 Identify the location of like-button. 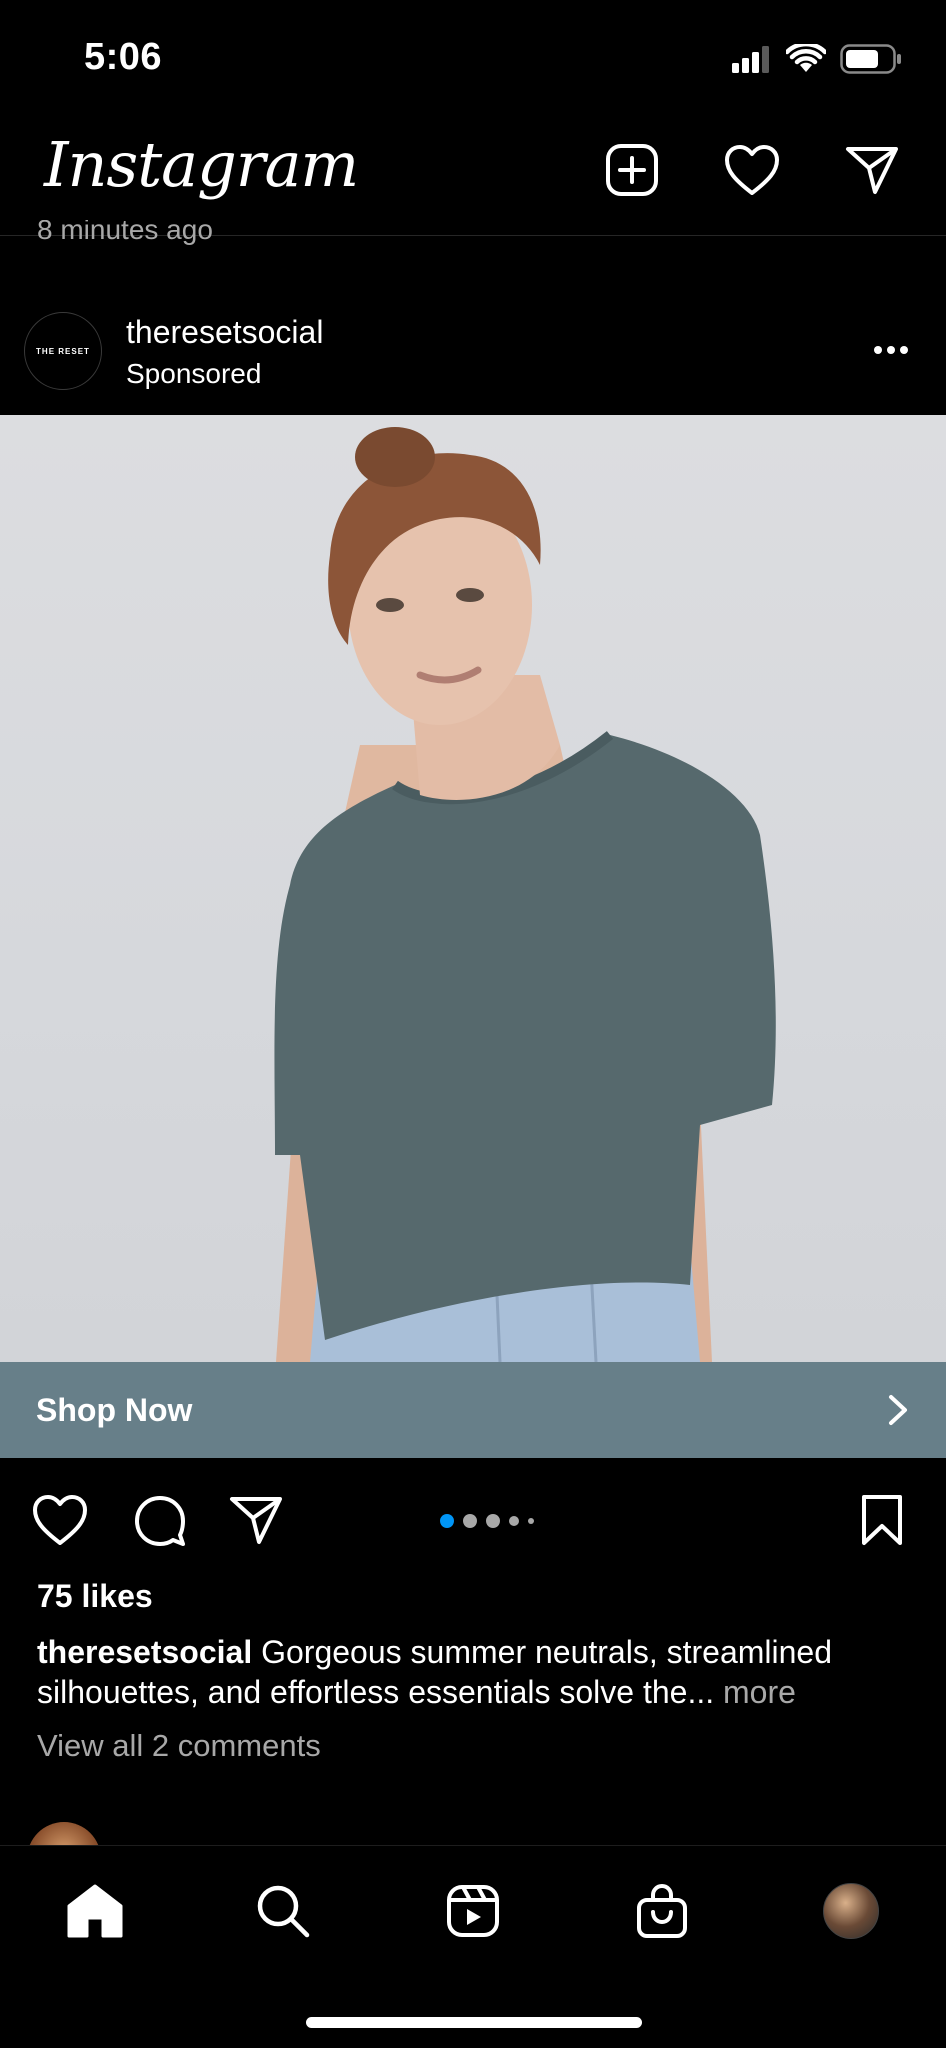
(60, 1520).